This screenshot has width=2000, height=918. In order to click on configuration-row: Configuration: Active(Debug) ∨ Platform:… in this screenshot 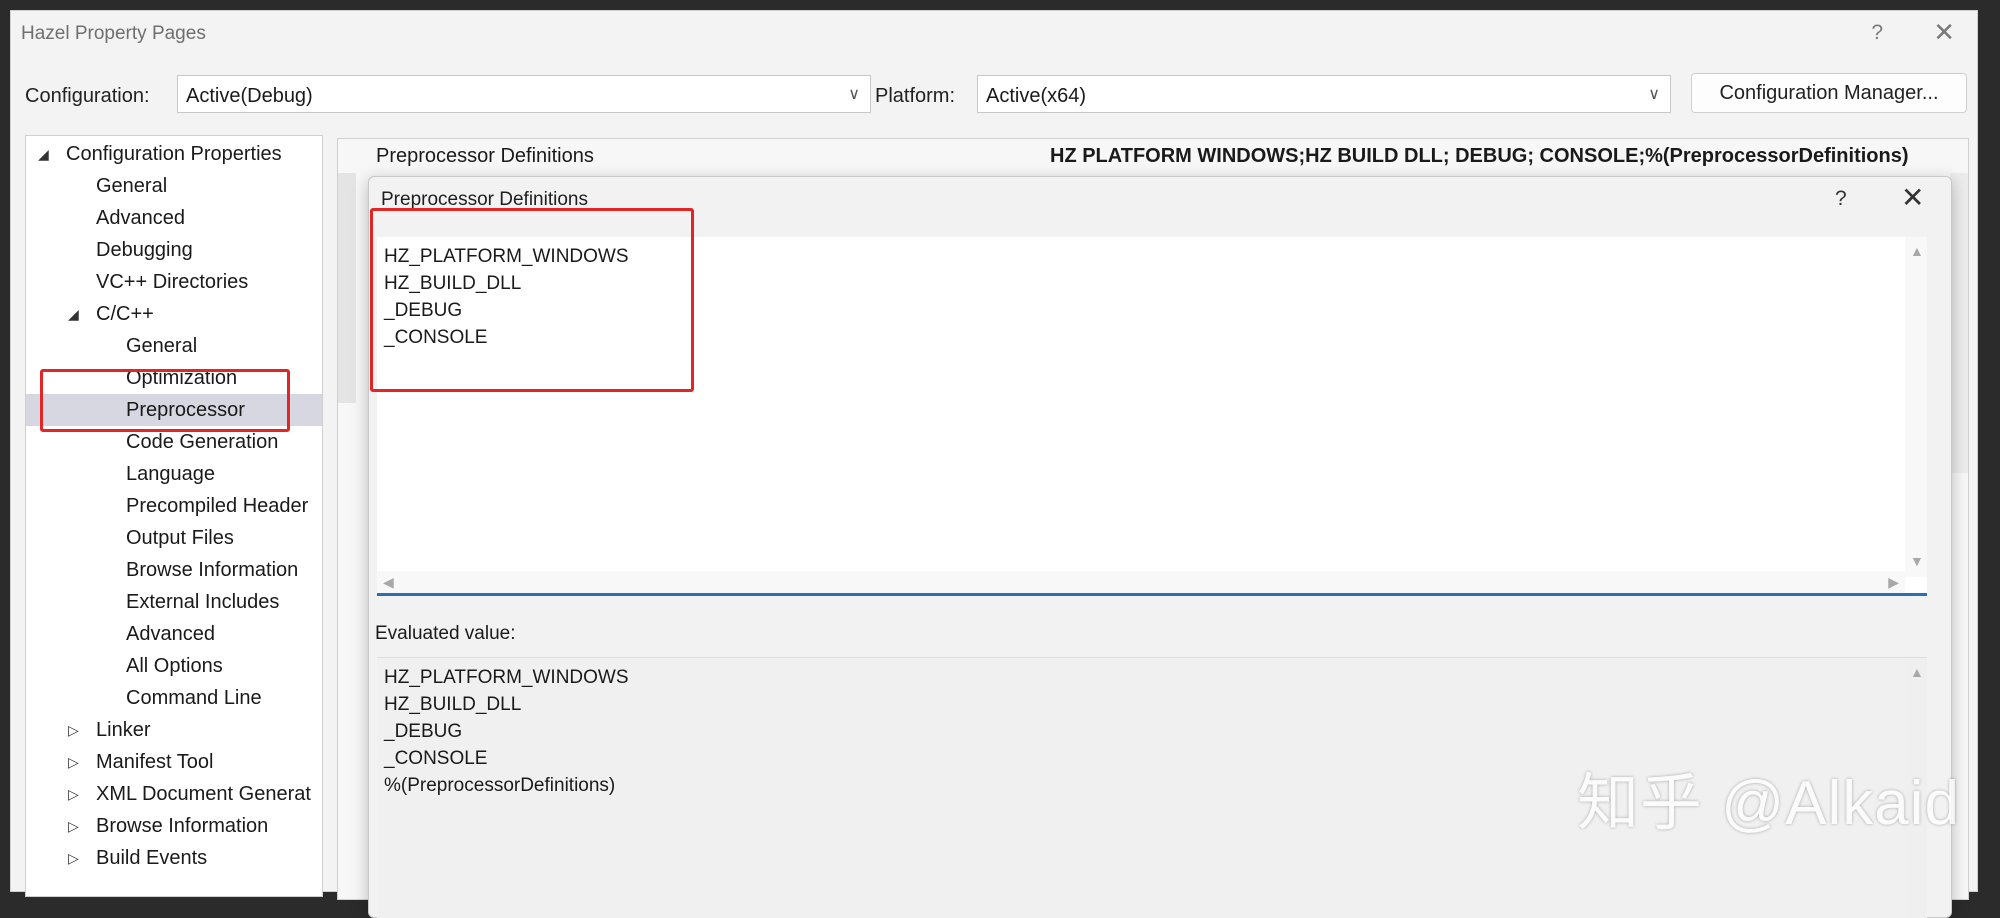, I will do `click(994, 96)`.